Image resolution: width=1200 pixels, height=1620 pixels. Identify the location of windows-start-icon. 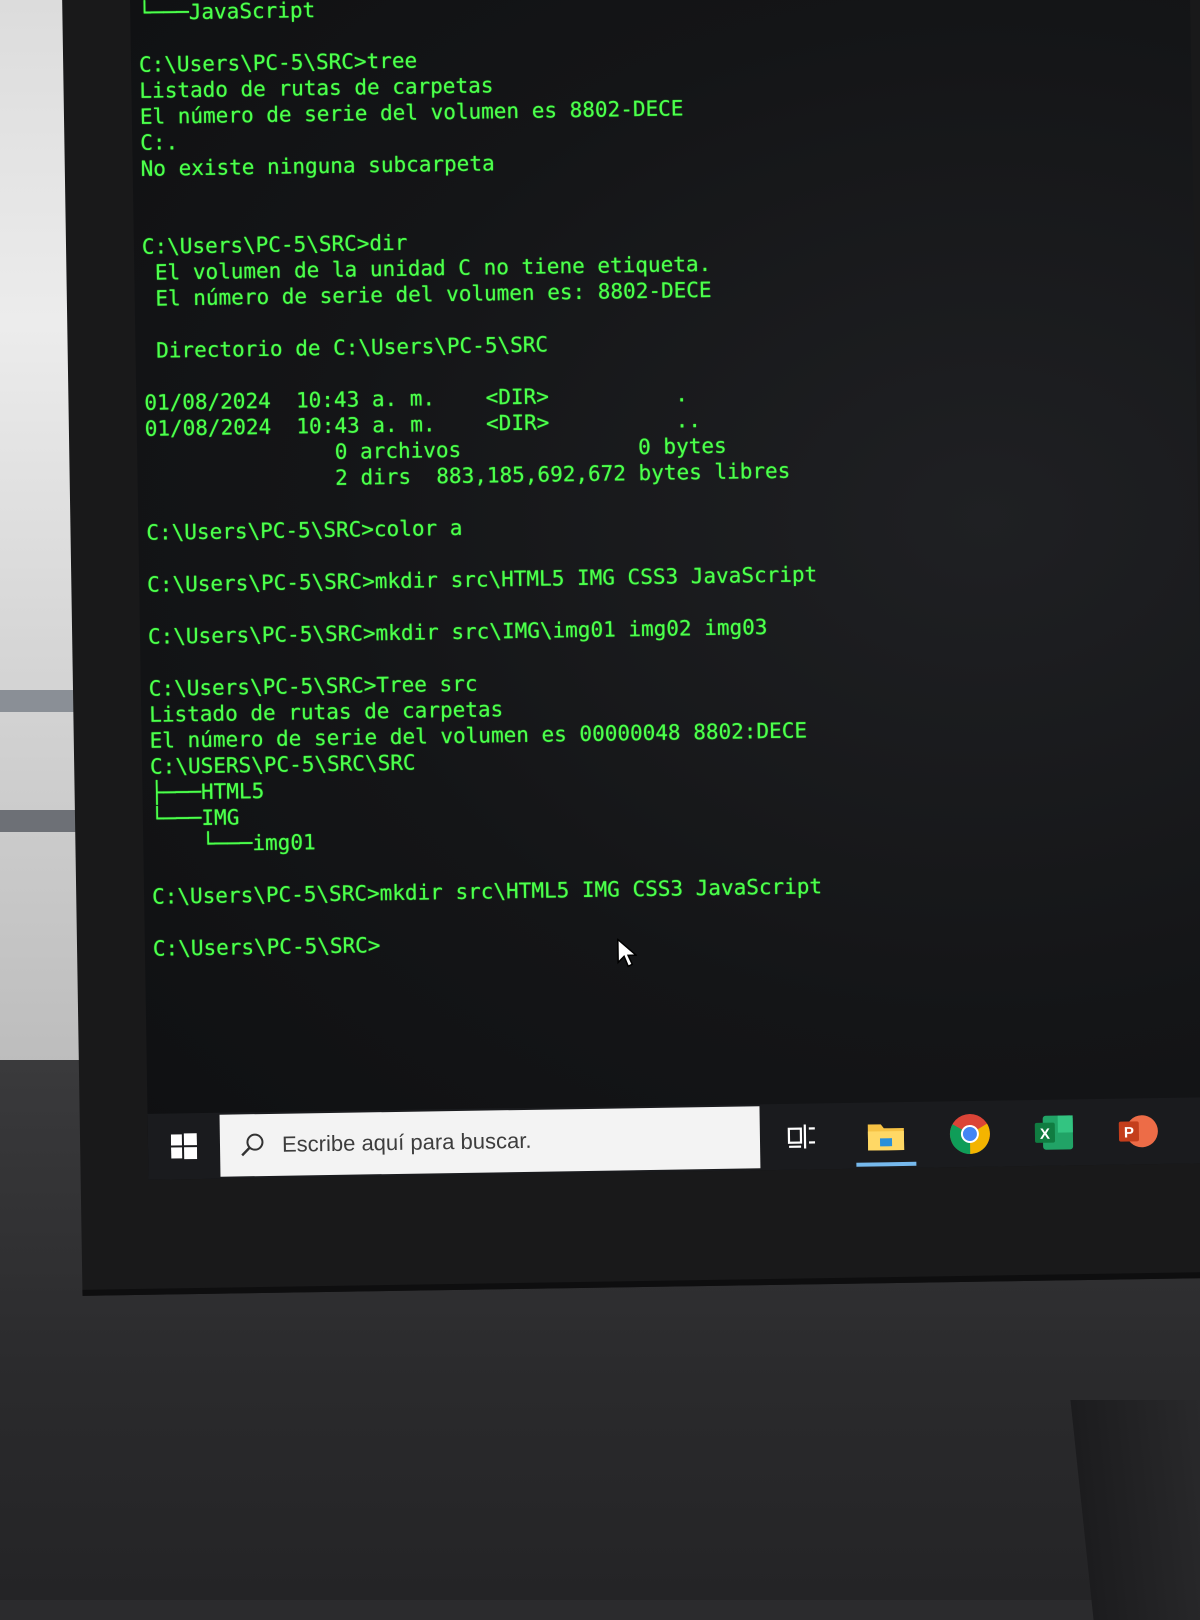
(184, 1146).